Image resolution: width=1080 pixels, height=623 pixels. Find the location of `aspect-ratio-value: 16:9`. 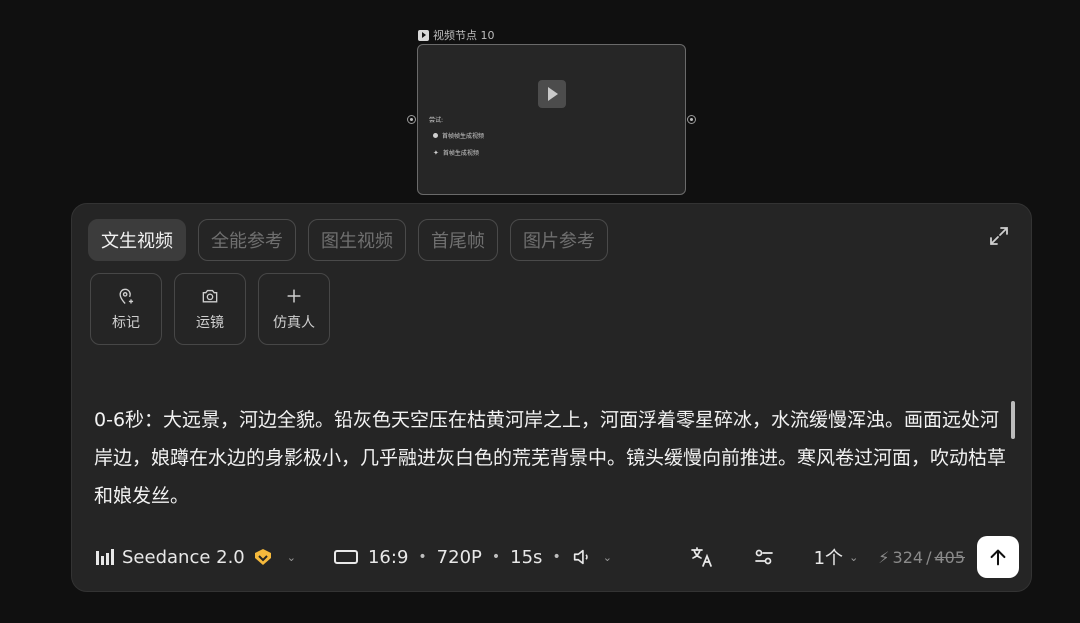

aspect-ratio-value: 16:9 is located at coordinates (388, 557).